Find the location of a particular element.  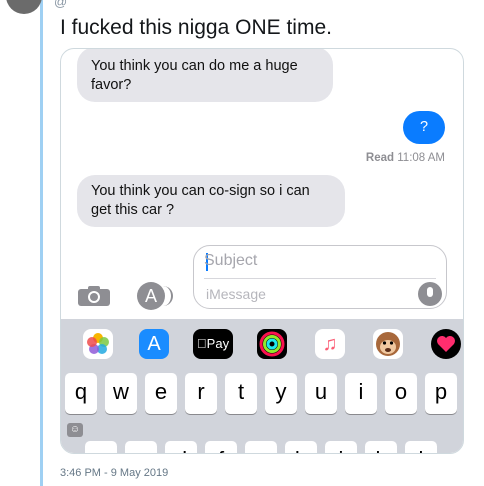

key-r: r is located at coordinates (201, 393).